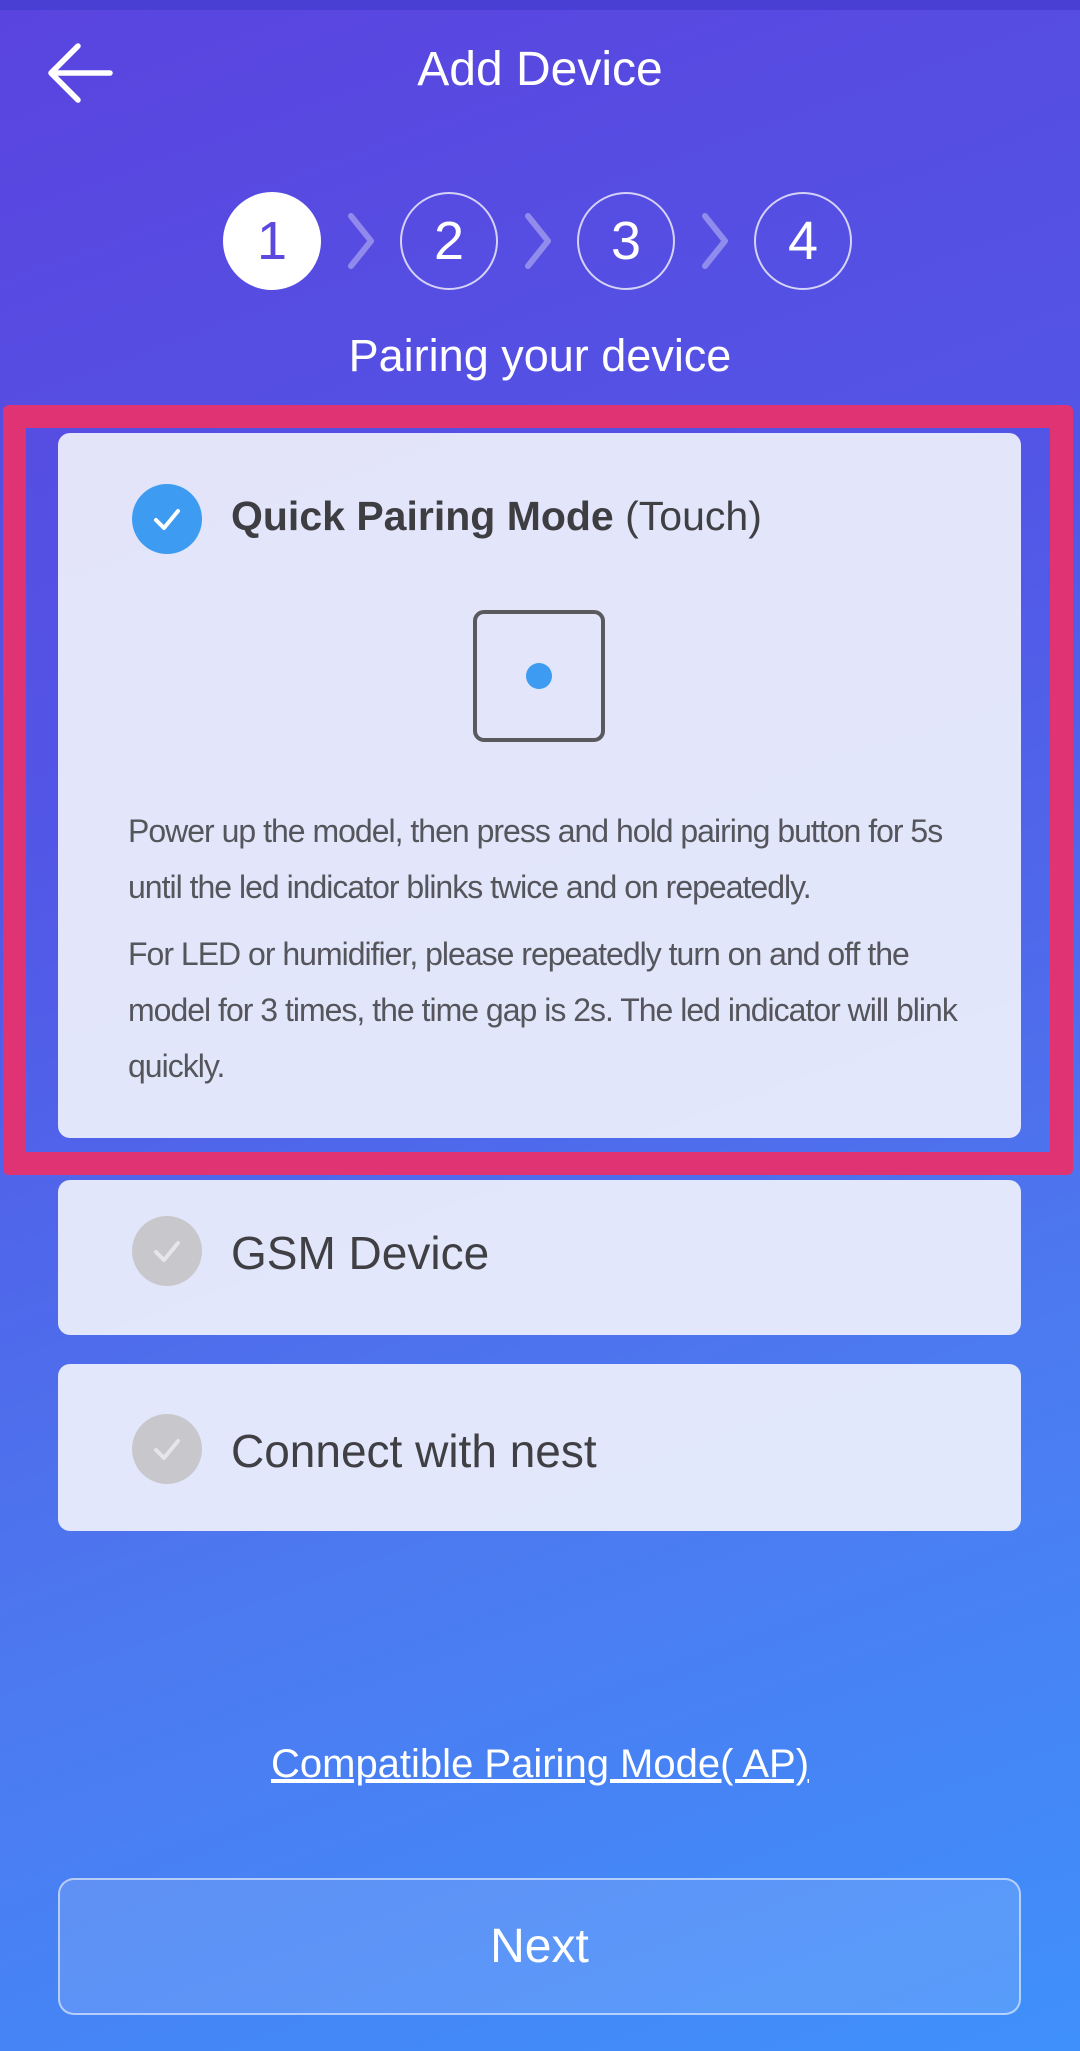 This screenshot has width=1080, height=2051. What do you see at coordinates (540, 1764) in the screenshot?
I see `compatible-pairing-link: Compatible Pairing Mode( AP)` at bounding box center [540, 1764].